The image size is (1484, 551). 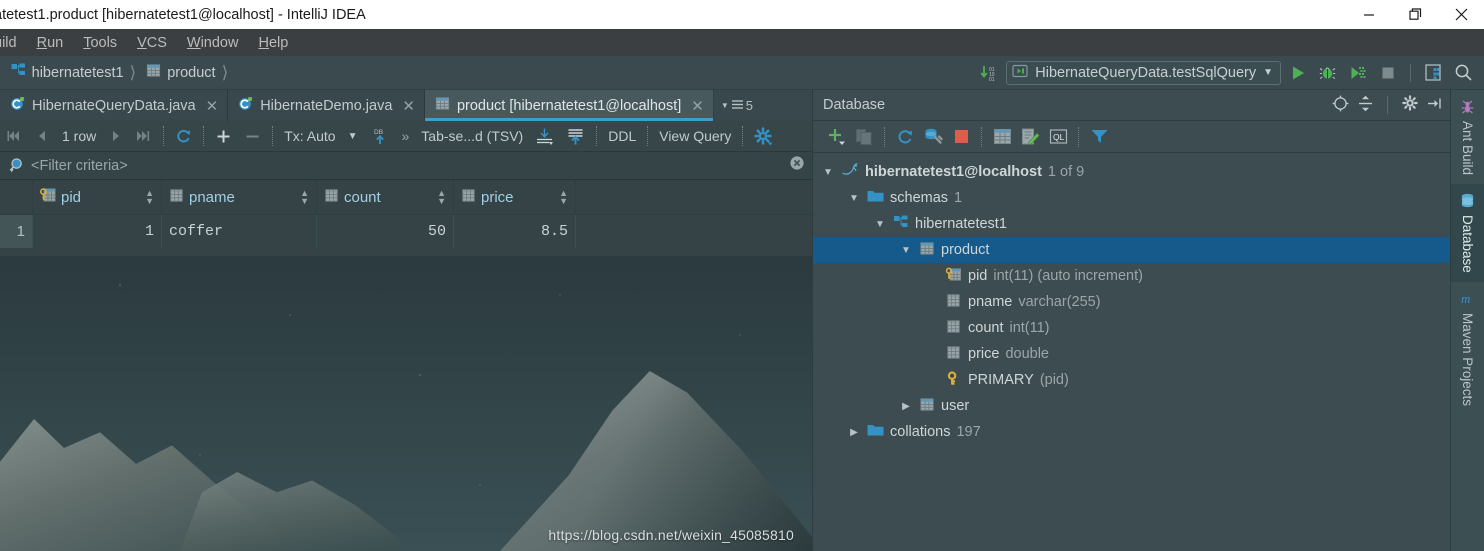 I want to click on delete-row-icon, so click(x=252, y=136).